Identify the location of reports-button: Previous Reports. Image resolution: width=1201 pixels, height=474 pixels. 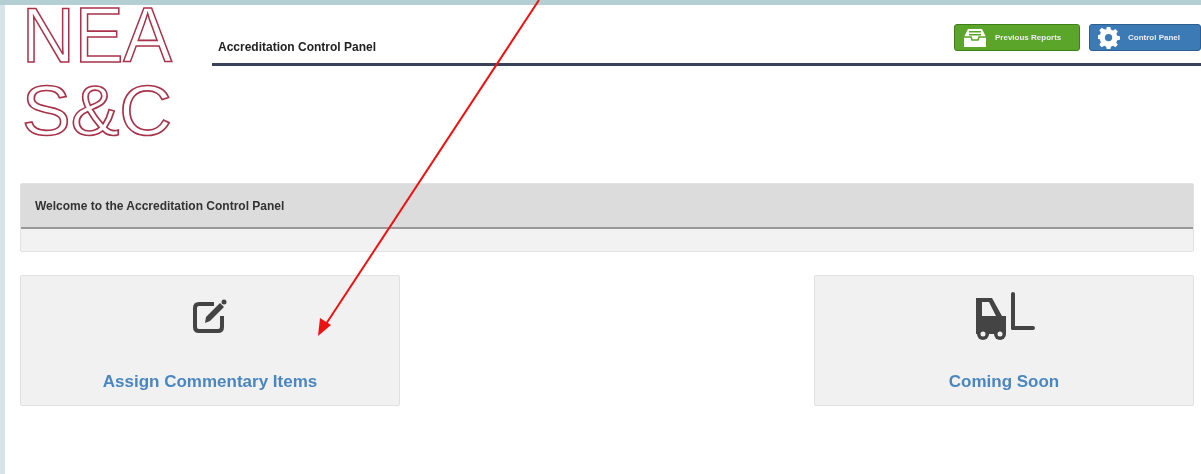
(1017, 37).